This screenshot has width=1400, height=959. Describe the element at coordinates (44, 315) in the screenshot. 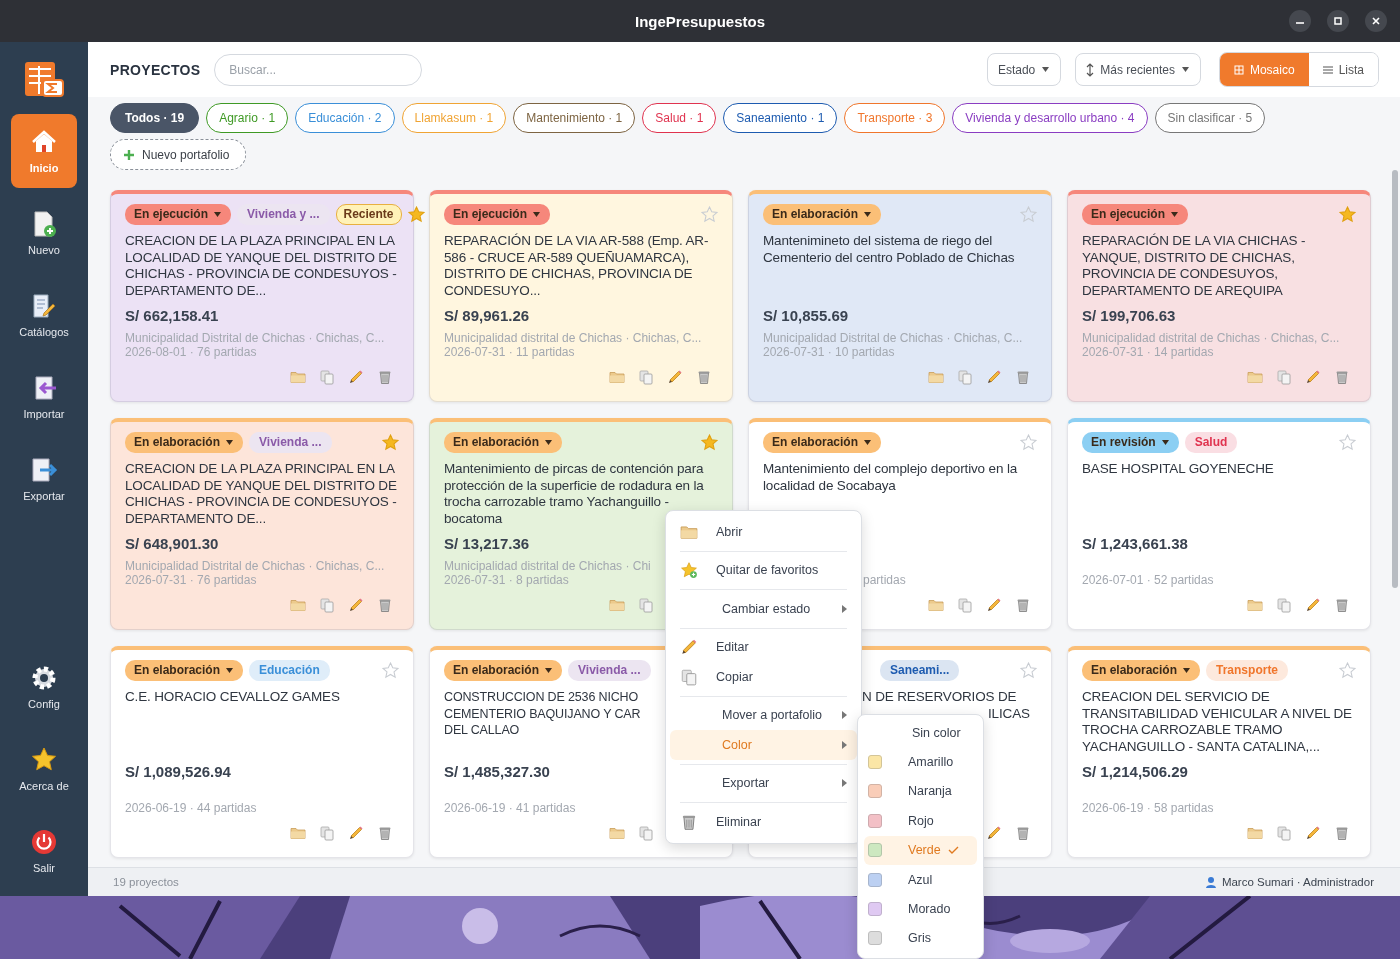

I see `sidebar-item: Catálogos` at that location.